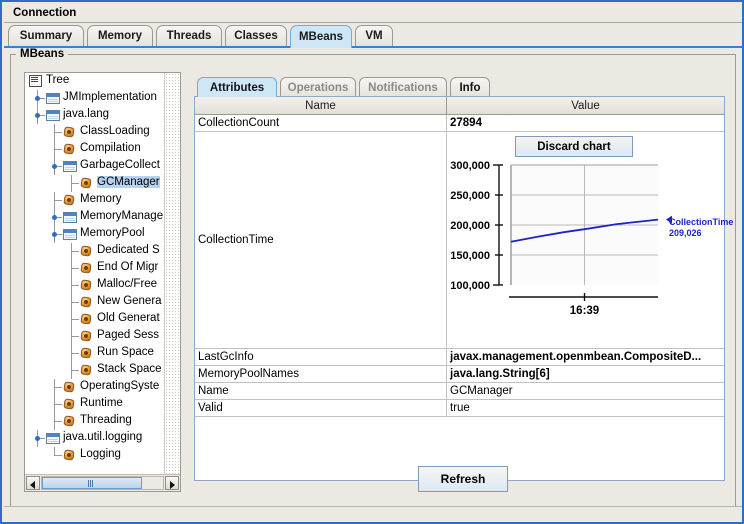  What do you see at coordinates (574, 146) in the screenshot?
I see `discard-chart-button: Discard chart` at bounding box center [574, 146].